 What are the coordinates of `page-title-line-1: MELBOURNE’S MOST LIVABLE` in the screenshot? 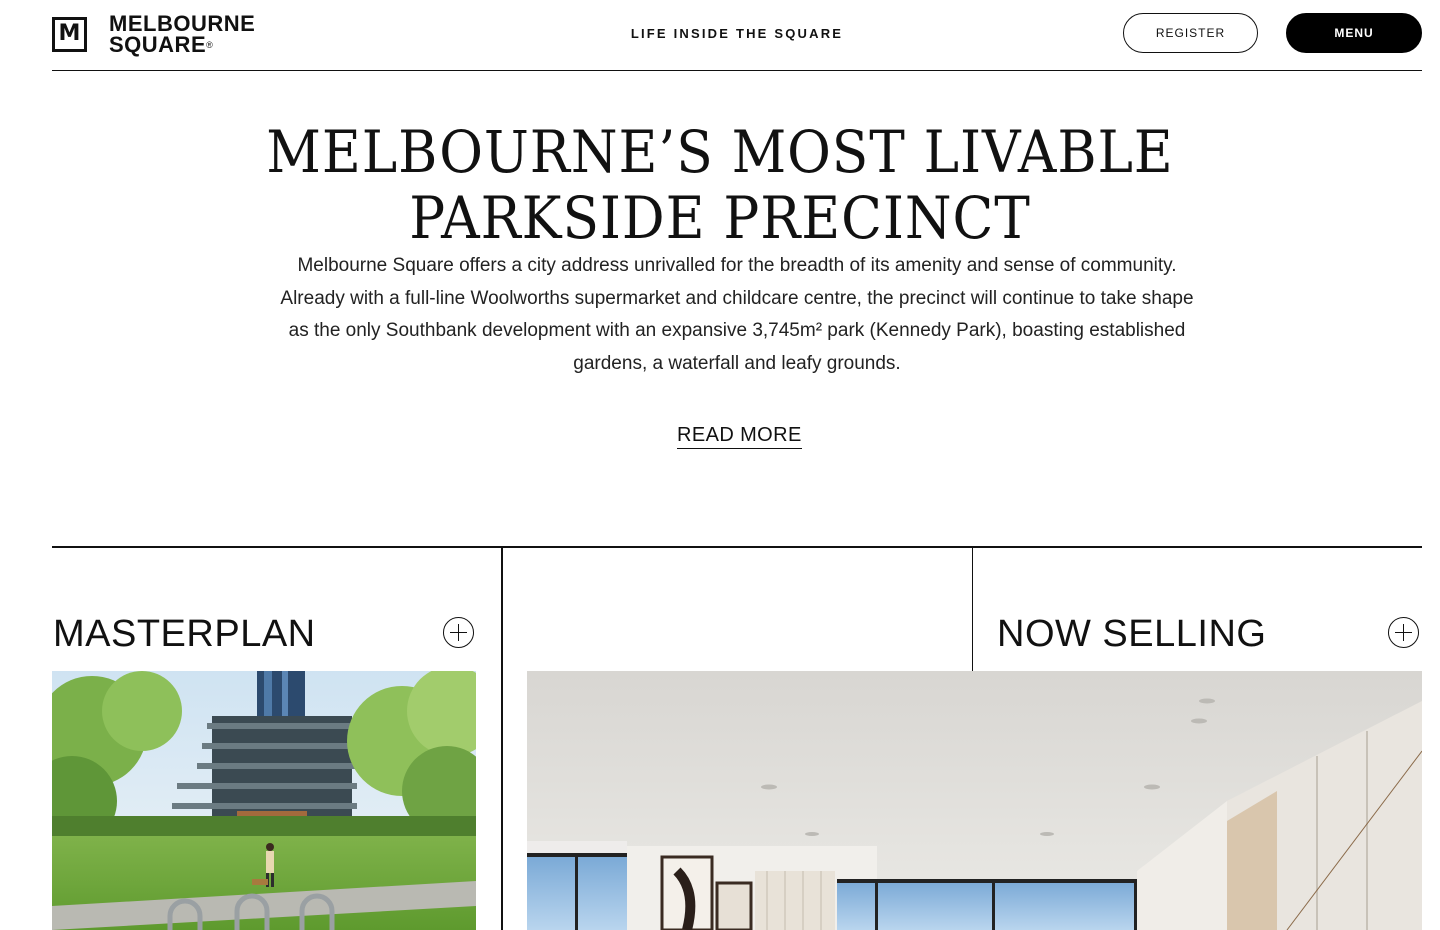 It's located at (720, 151).